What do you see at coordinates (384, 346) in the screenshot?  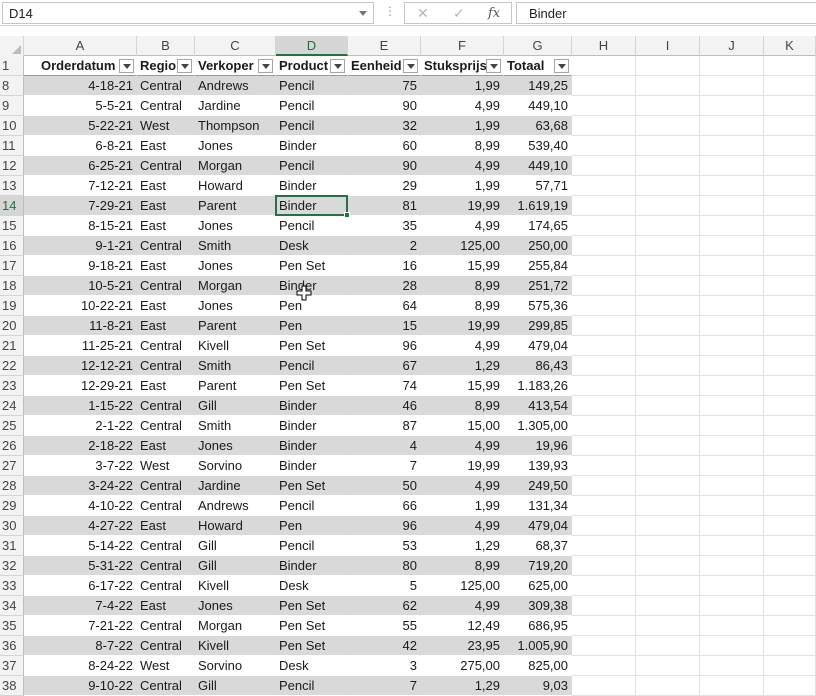 I see `cell-e21: 96` at bounding box center [384, 346].